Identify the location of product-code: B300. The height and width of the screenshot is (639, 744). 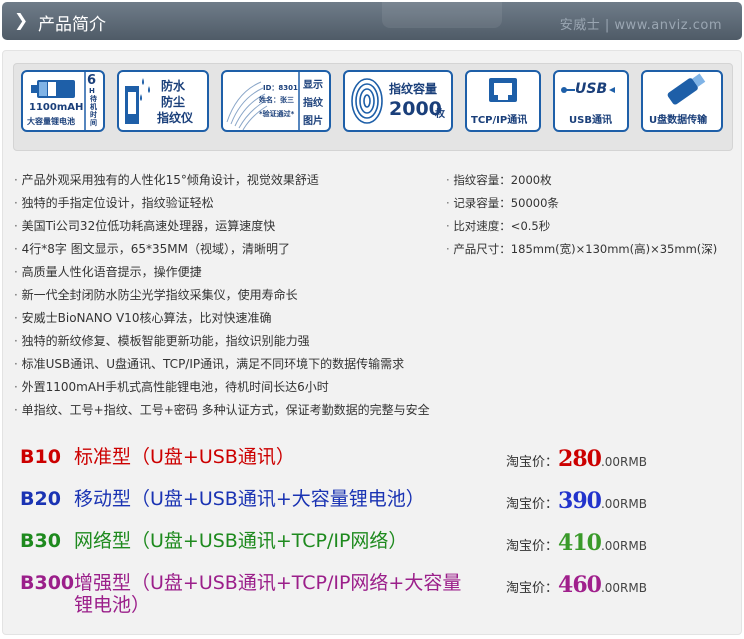
(47, 583).